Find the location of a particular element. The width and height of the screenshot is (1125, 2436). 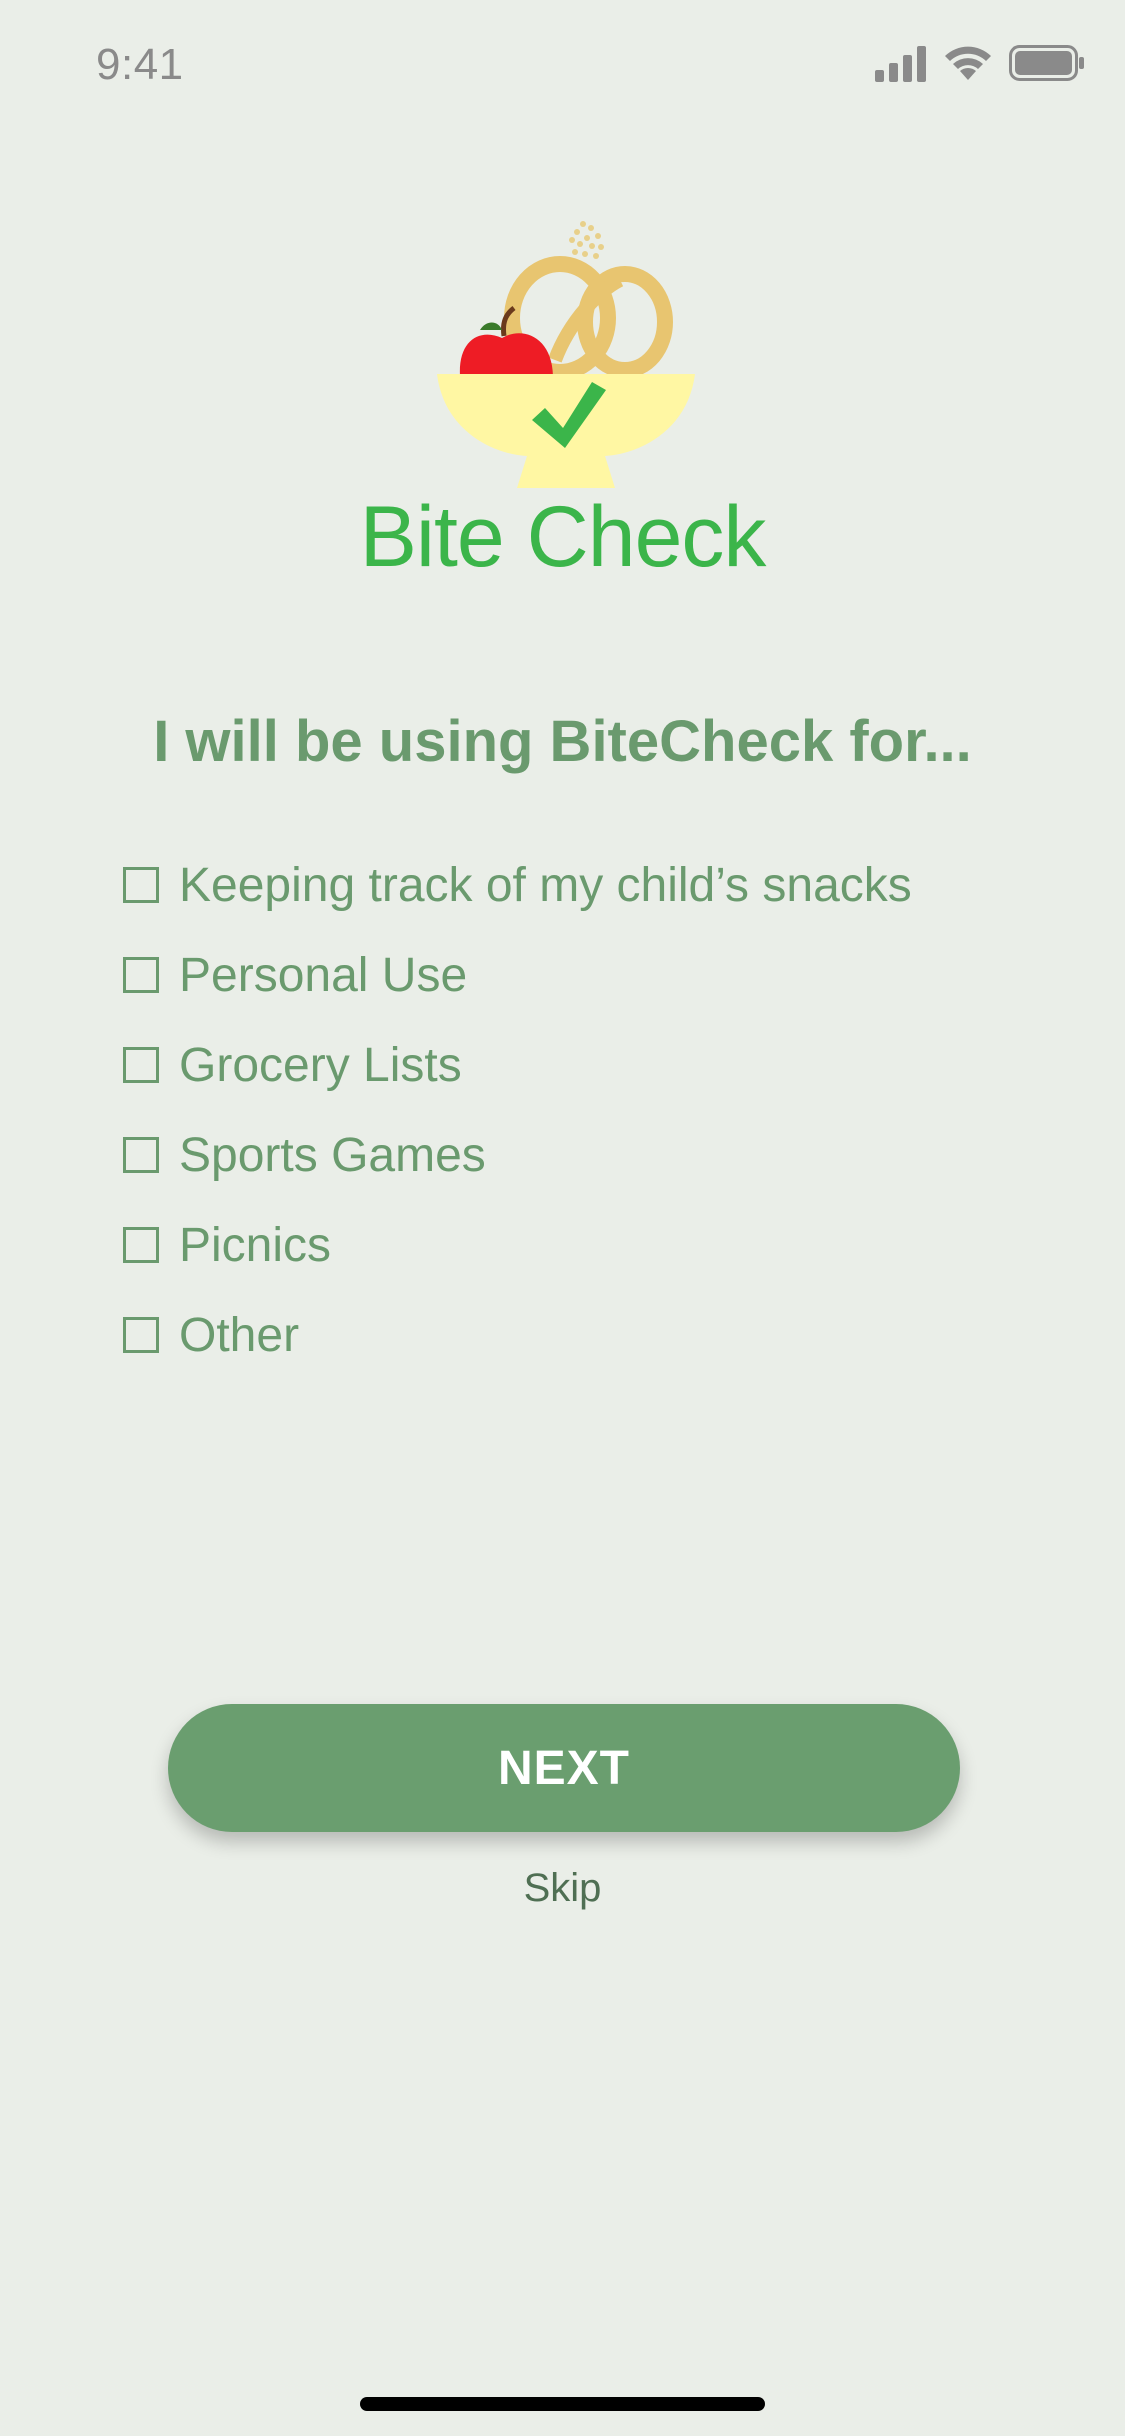

next-button: NEXT is located at coordinates (564, 1768).